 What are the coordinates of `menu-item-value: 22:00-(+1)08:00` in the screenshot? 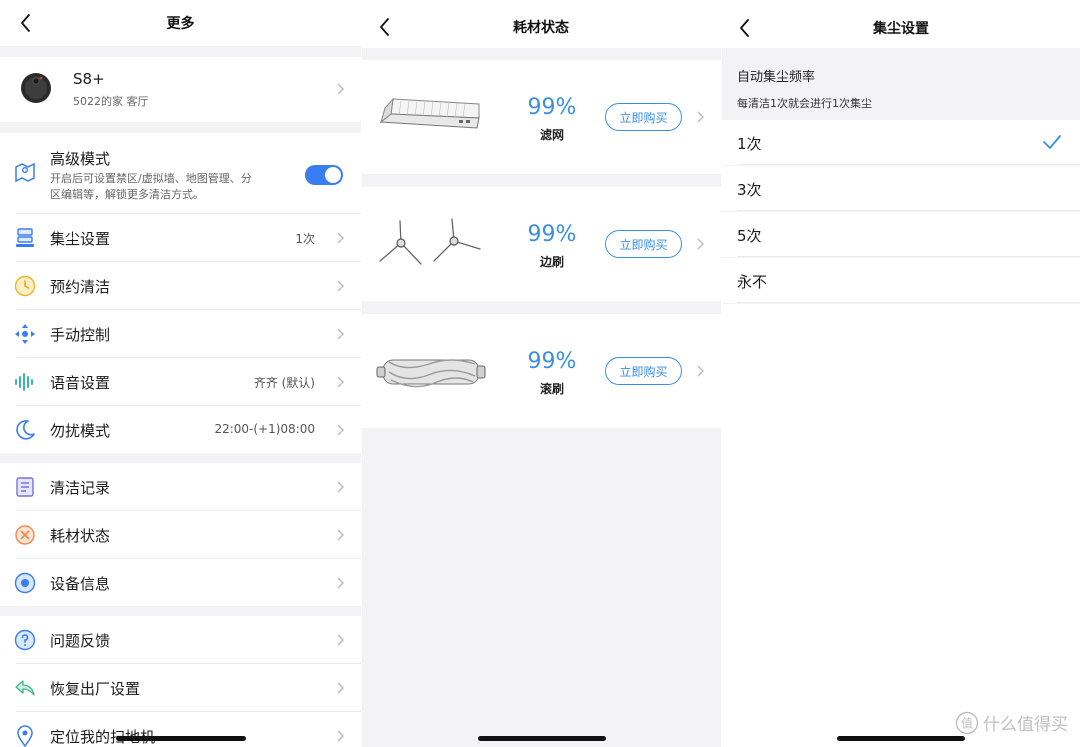 It's located at (264, 429).